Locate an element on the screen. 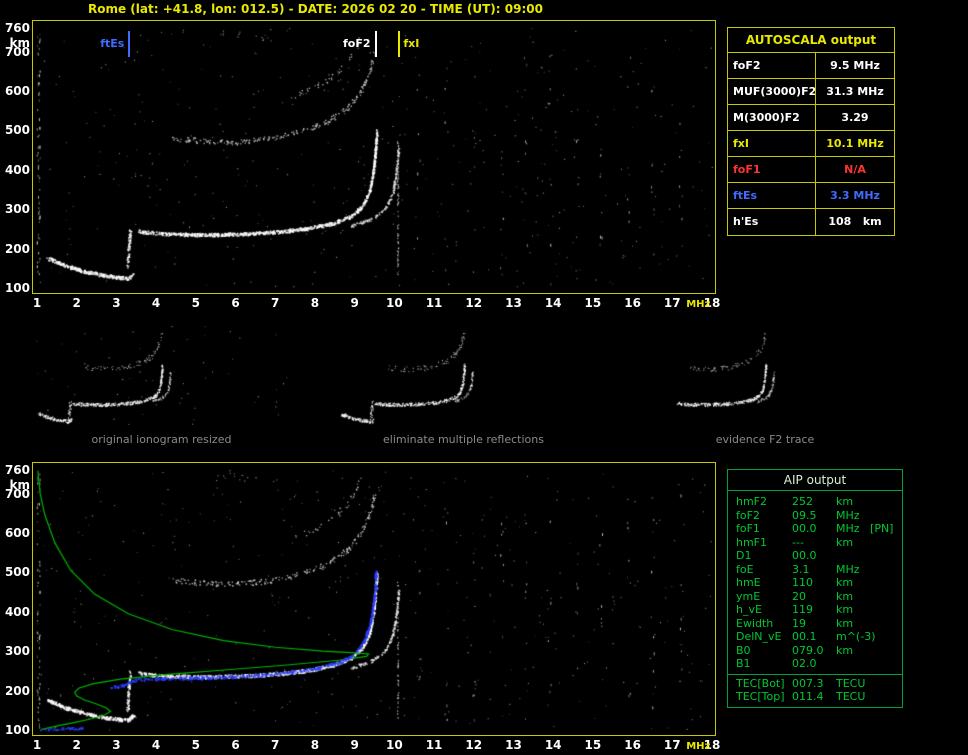  marker-label-fof2: foF2 is located at coordinates (356, 43).